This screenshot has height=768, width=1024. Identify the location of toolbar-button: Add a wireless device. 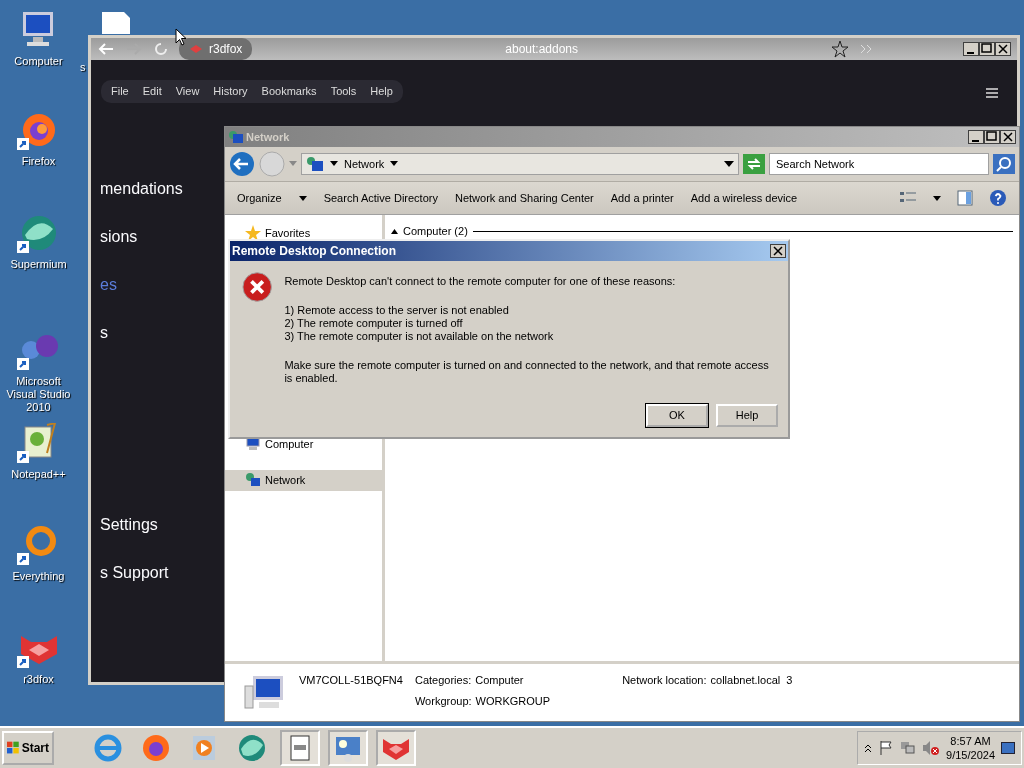
(744, 198).